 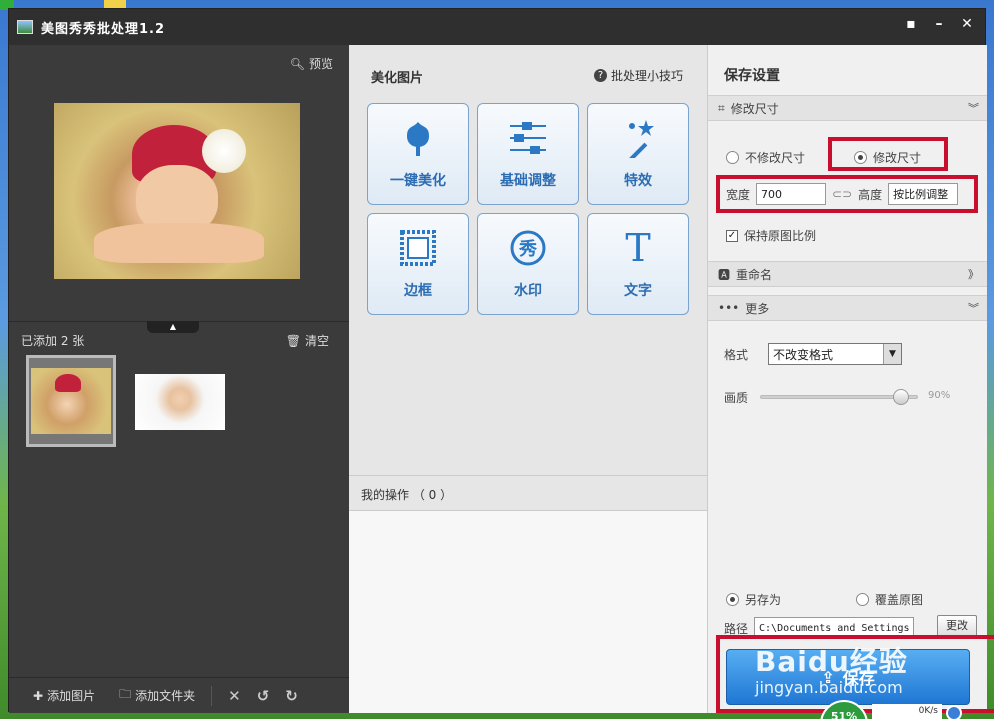 I want to click on image-count: 已添加 2 张, so click(x=53, y=341).